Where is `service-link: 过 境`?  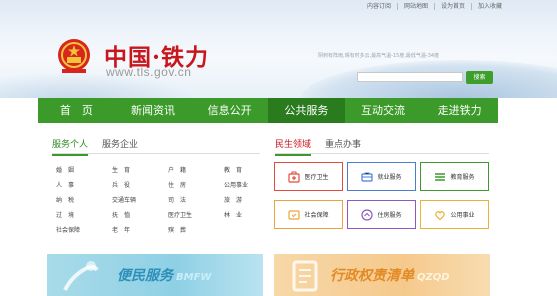 service-link: 过 境 is located at coordinates (84, 216).